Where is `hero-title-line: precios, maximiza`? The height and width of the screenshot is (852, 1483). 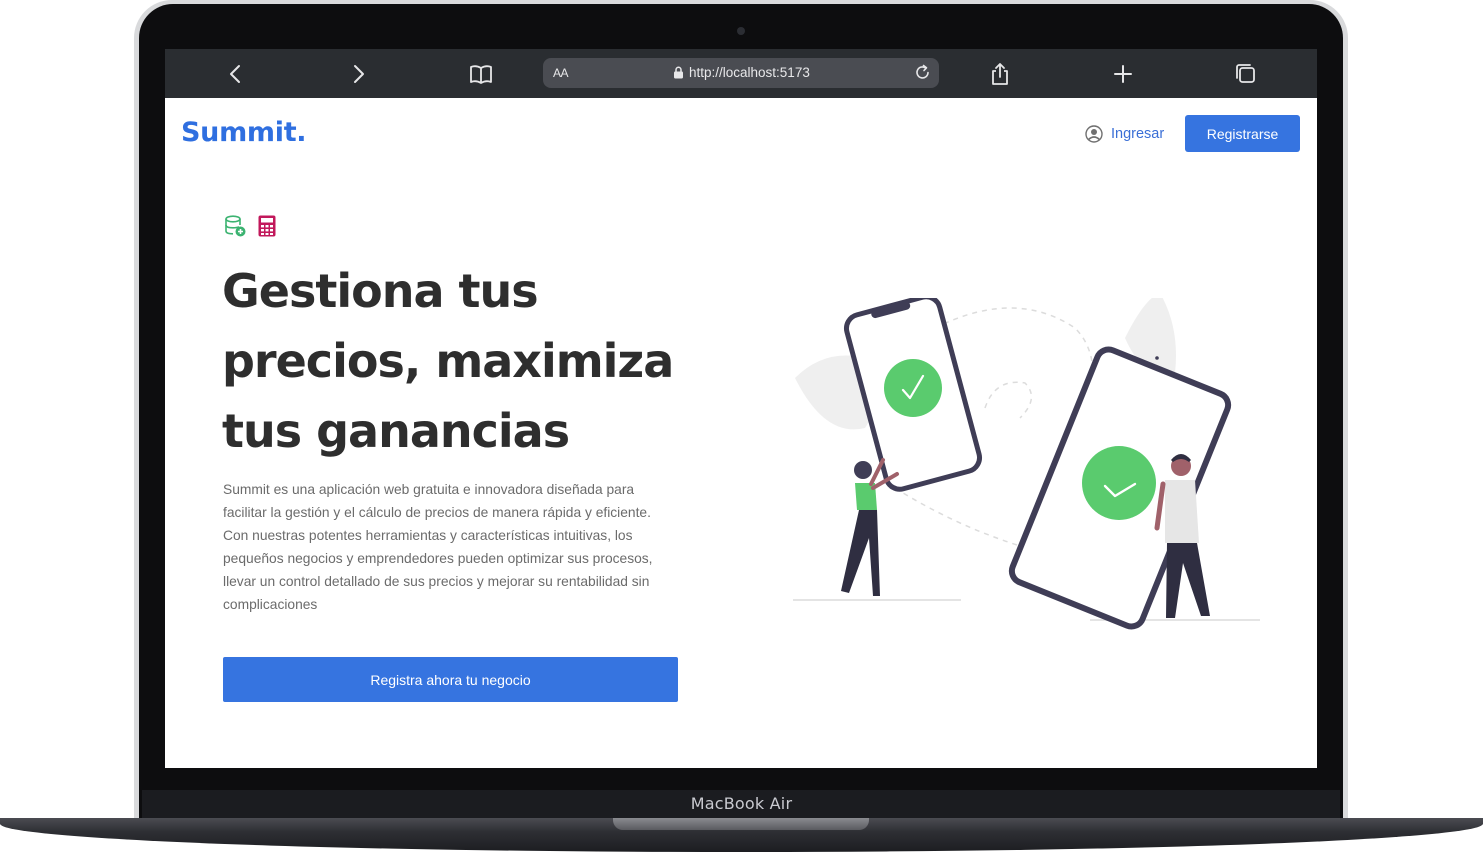 hero-title-line: precios, maximiza is located at coordinates (448, 361).